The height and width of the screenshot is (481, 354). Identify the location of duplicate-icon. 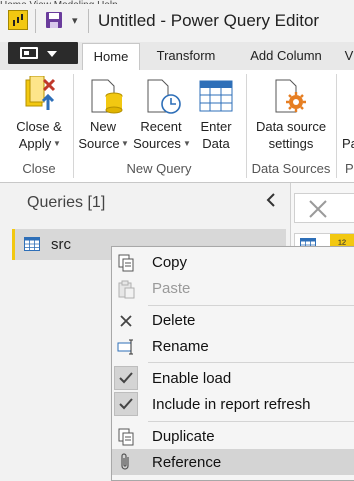
(126, 437).